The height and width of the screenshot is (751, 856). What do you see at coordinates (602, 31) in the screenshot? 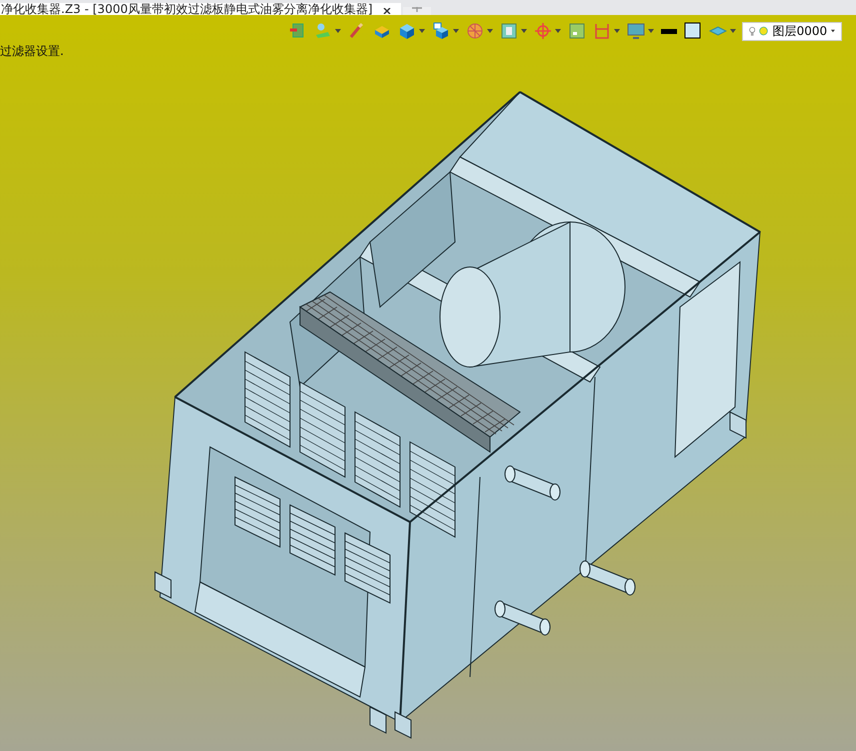
I see `dimension-icon` at bounding box center [602, 31].